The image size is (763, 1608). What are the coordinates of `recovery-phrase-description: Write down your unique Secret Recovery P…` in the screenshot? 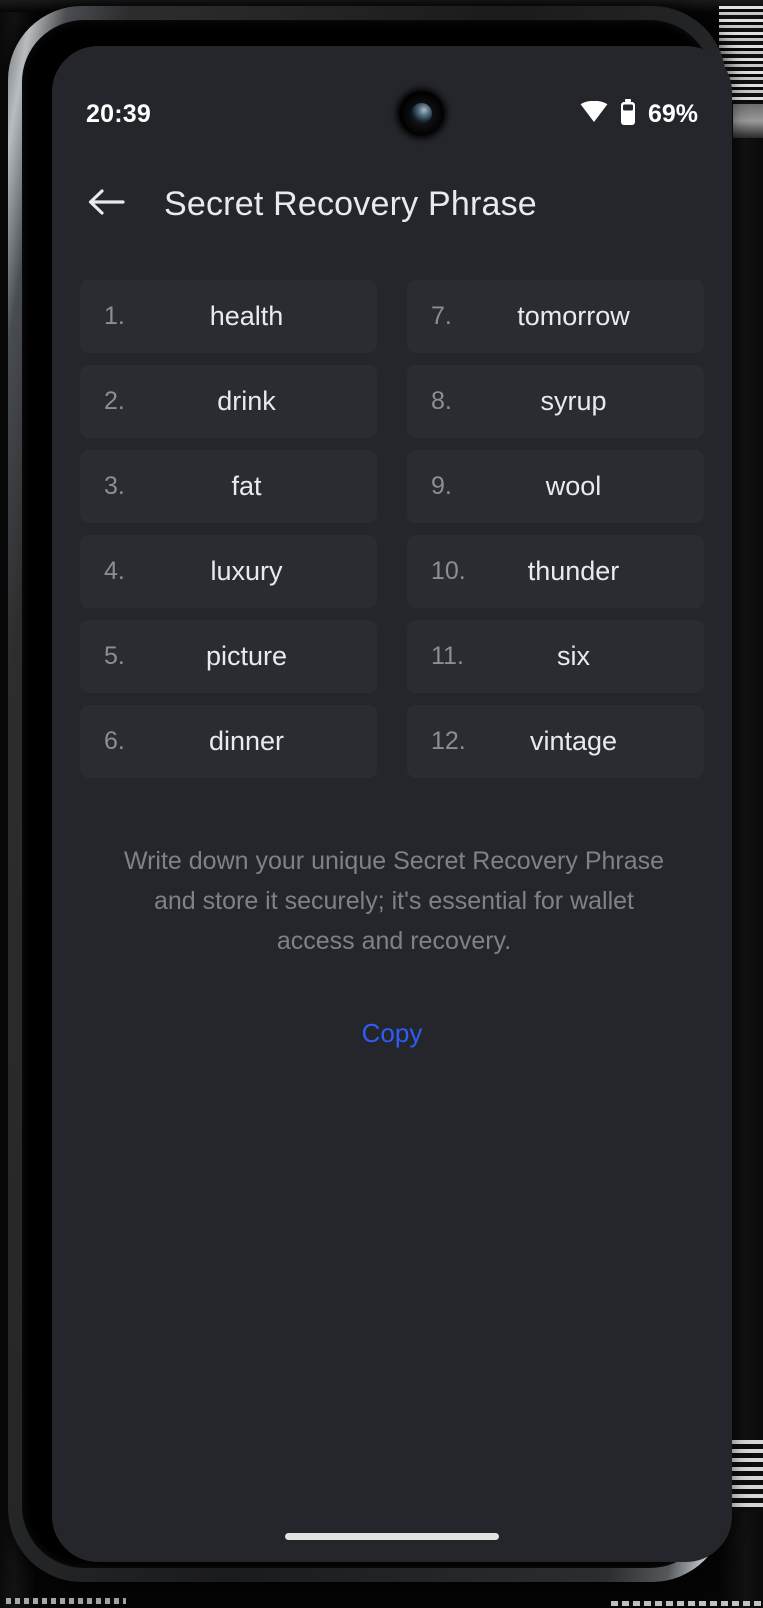 It's located at (394, 901).